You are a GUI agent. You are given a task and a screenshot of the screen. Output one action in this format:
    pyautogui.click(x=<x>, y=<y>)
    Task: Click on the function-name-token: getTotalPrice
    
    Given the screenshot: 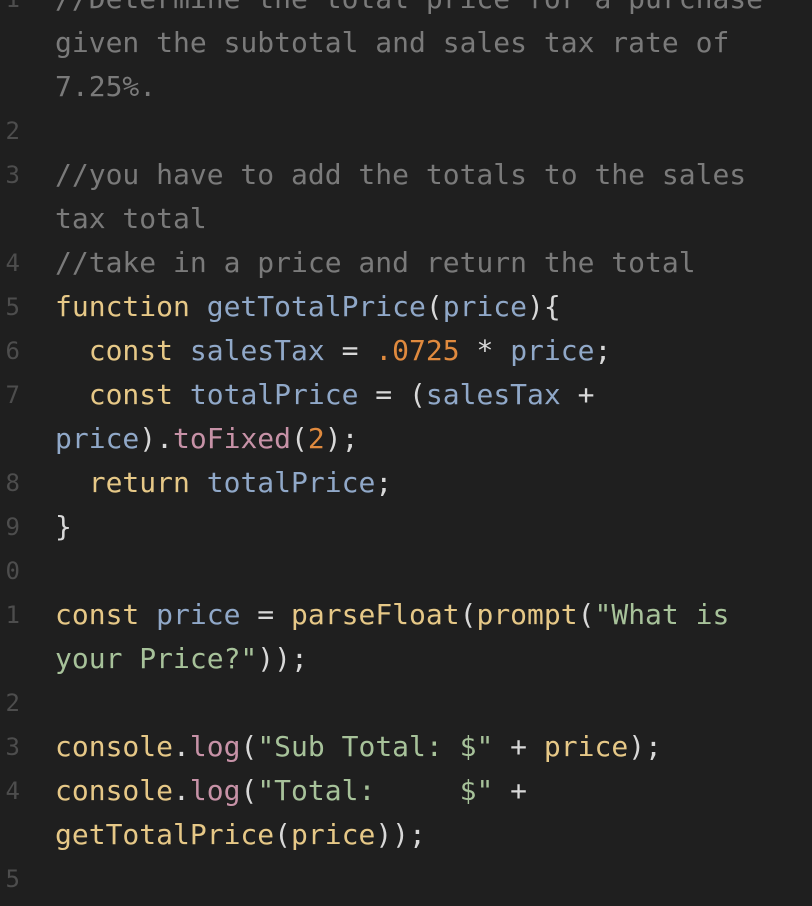 What is the action you would take?
    pyautogui.click(x=316, y=306)
    